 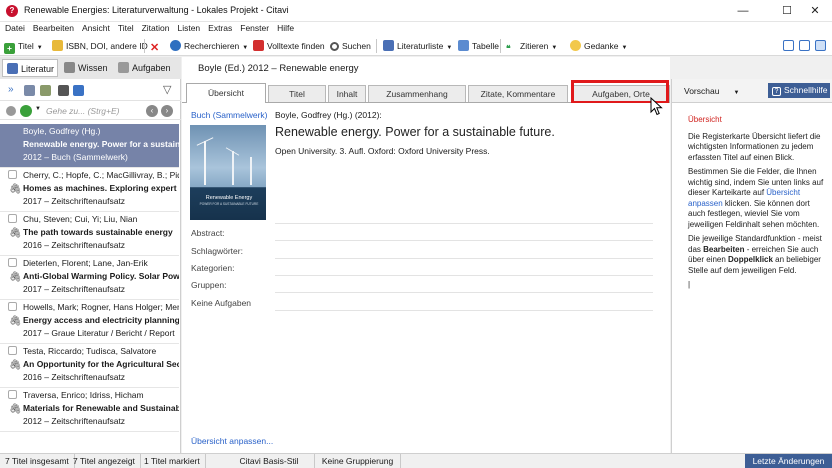 I want to click on help-icon: ?, so click(x=776, y=91).